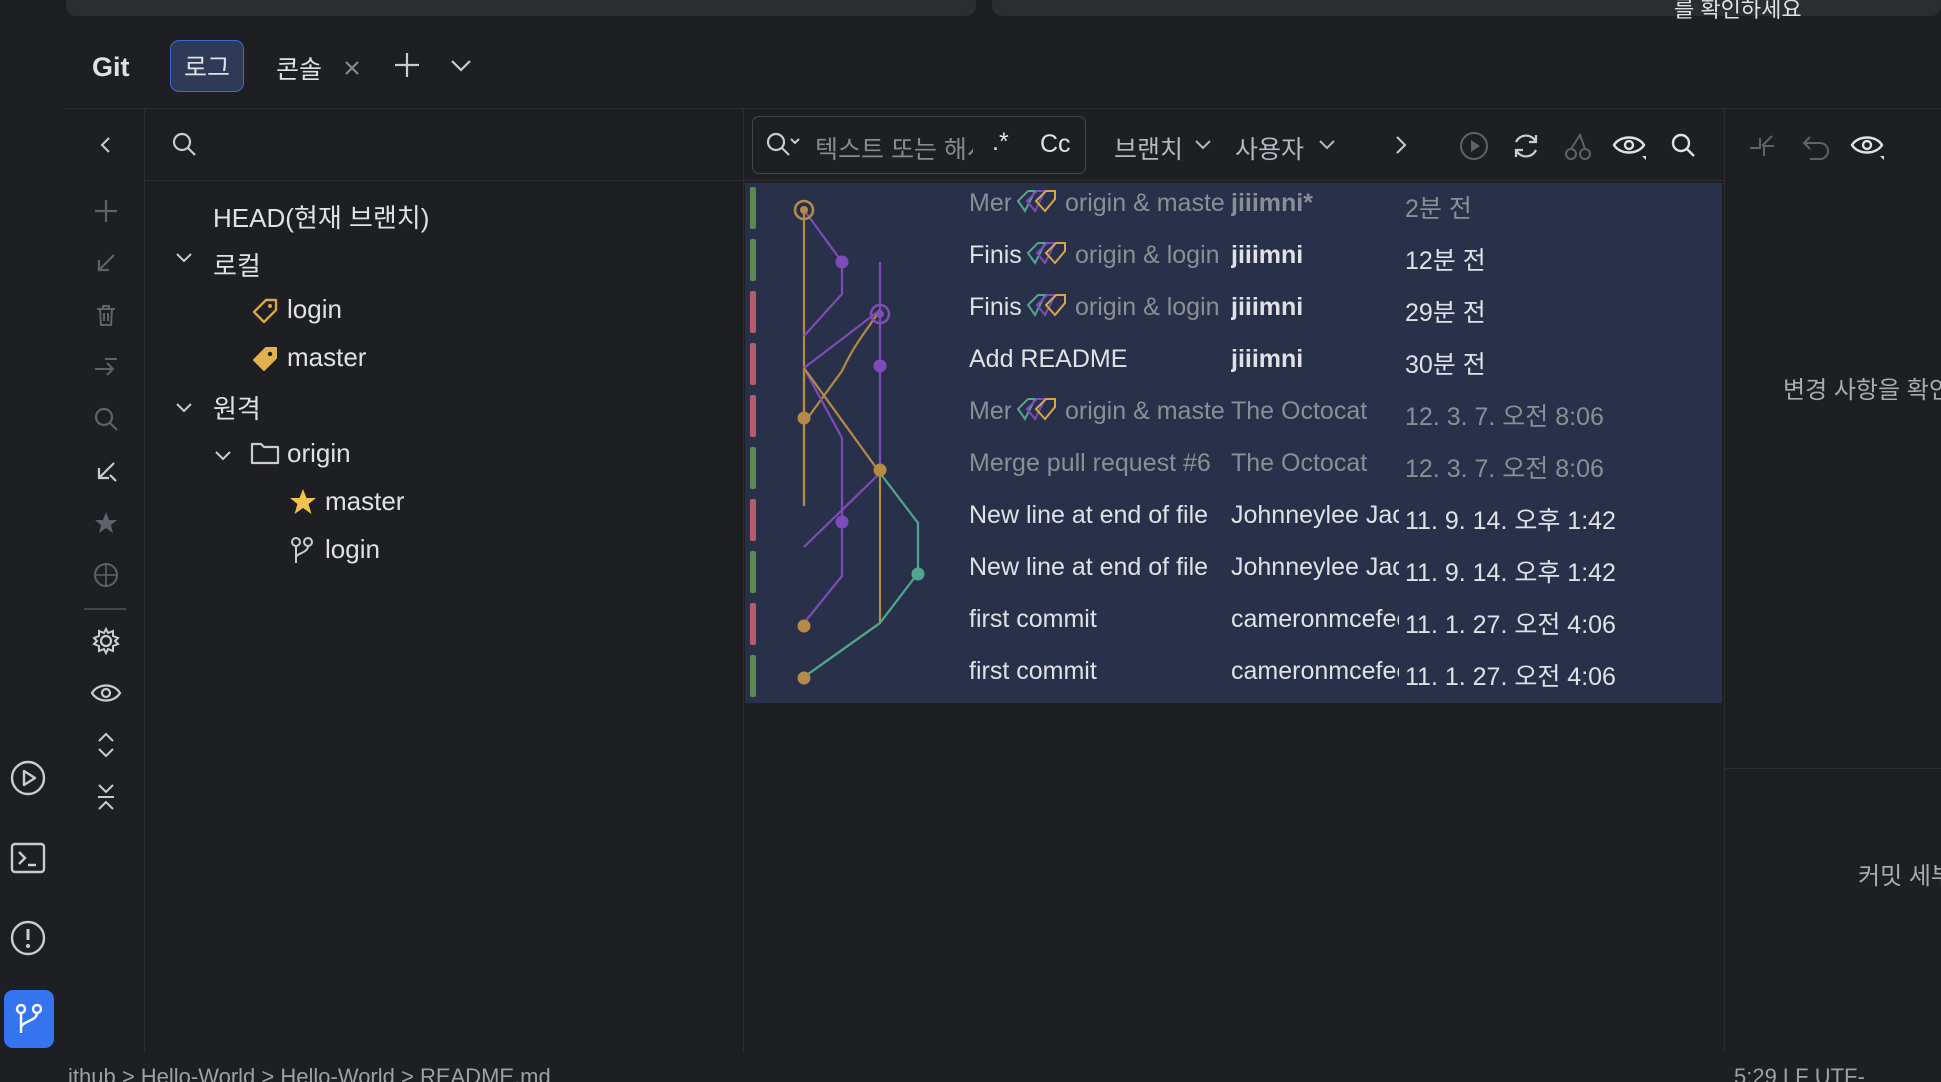  Describe the element at coordinates (106, 693) in the screenshot. I see `eye-icon` at that location.